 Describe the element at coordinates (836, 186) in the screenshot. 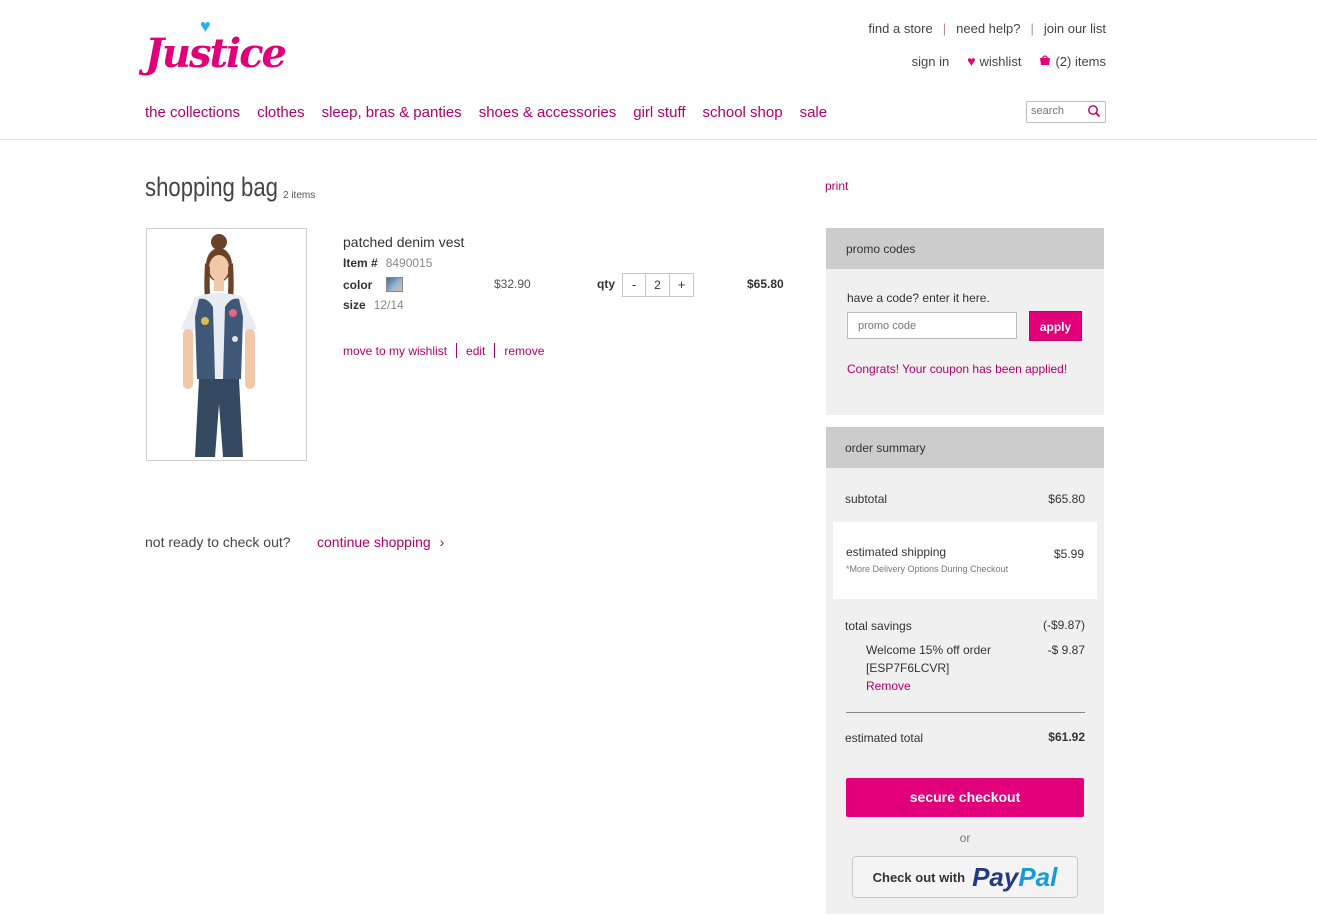

I see `print-link: print` at that location.